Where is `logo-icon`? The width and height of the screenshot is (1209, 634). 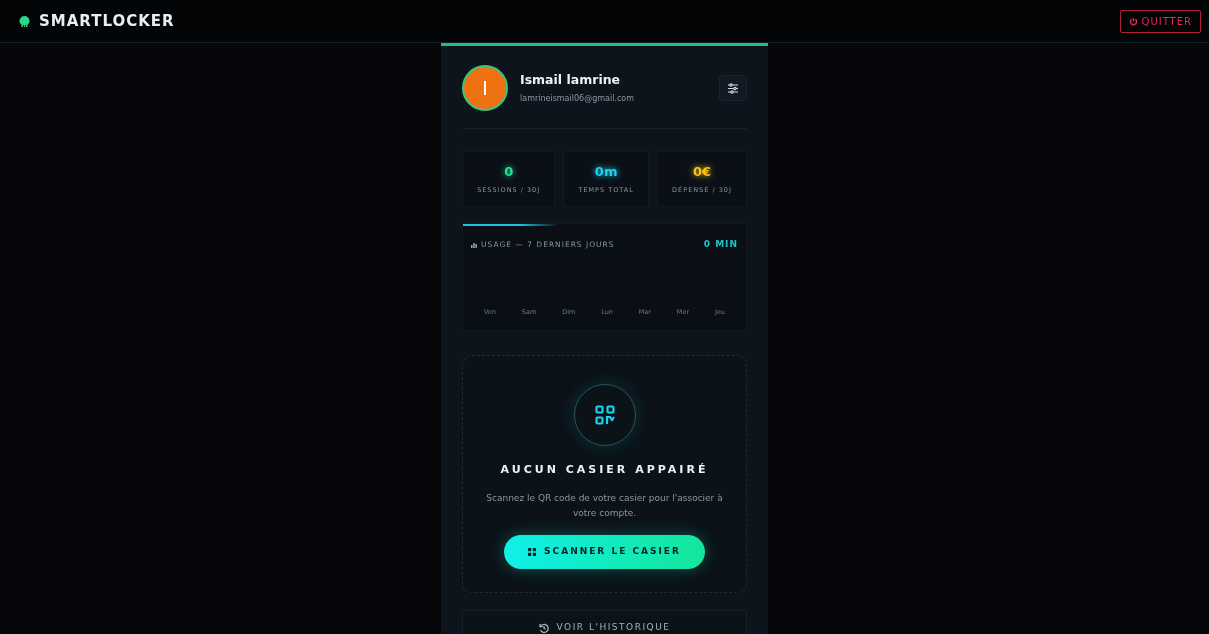 logo-icon is located at coordinates (24, 21).